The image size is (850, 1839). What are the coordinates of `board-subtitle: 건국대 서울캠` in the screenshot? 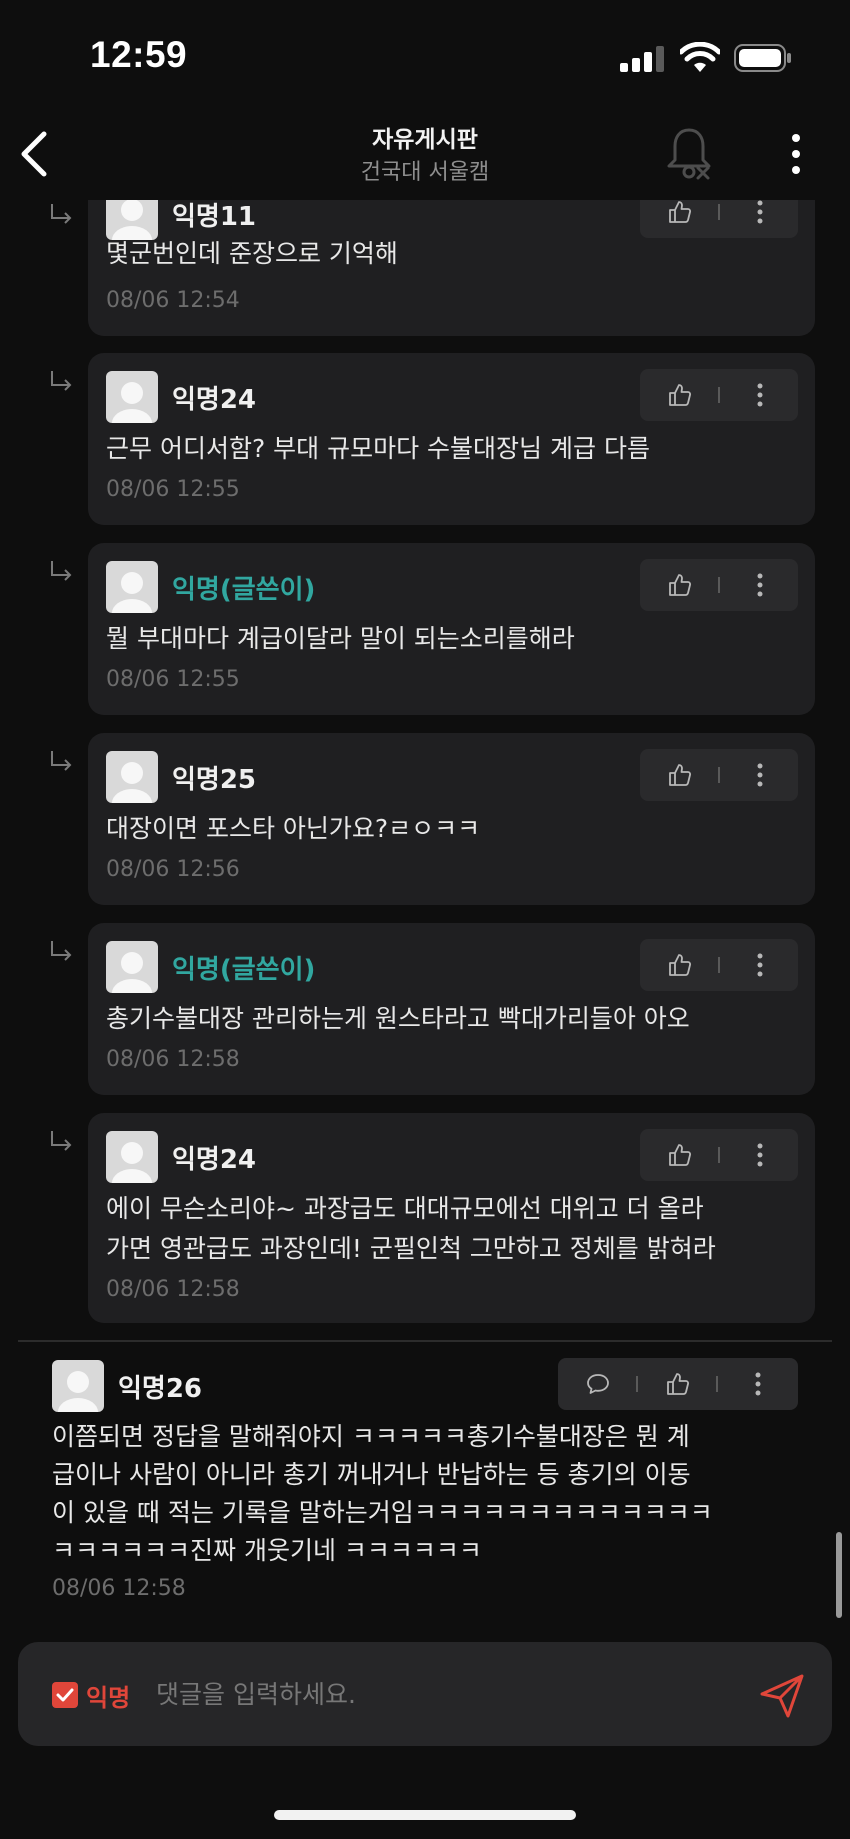 It's located at (425, 172).